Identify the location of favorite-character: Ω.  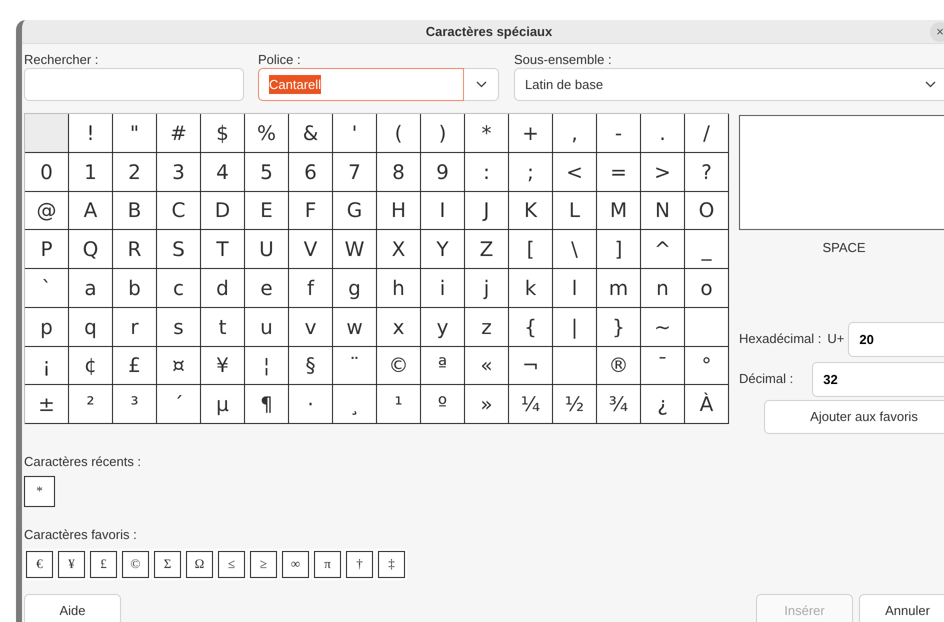
(199, 564).